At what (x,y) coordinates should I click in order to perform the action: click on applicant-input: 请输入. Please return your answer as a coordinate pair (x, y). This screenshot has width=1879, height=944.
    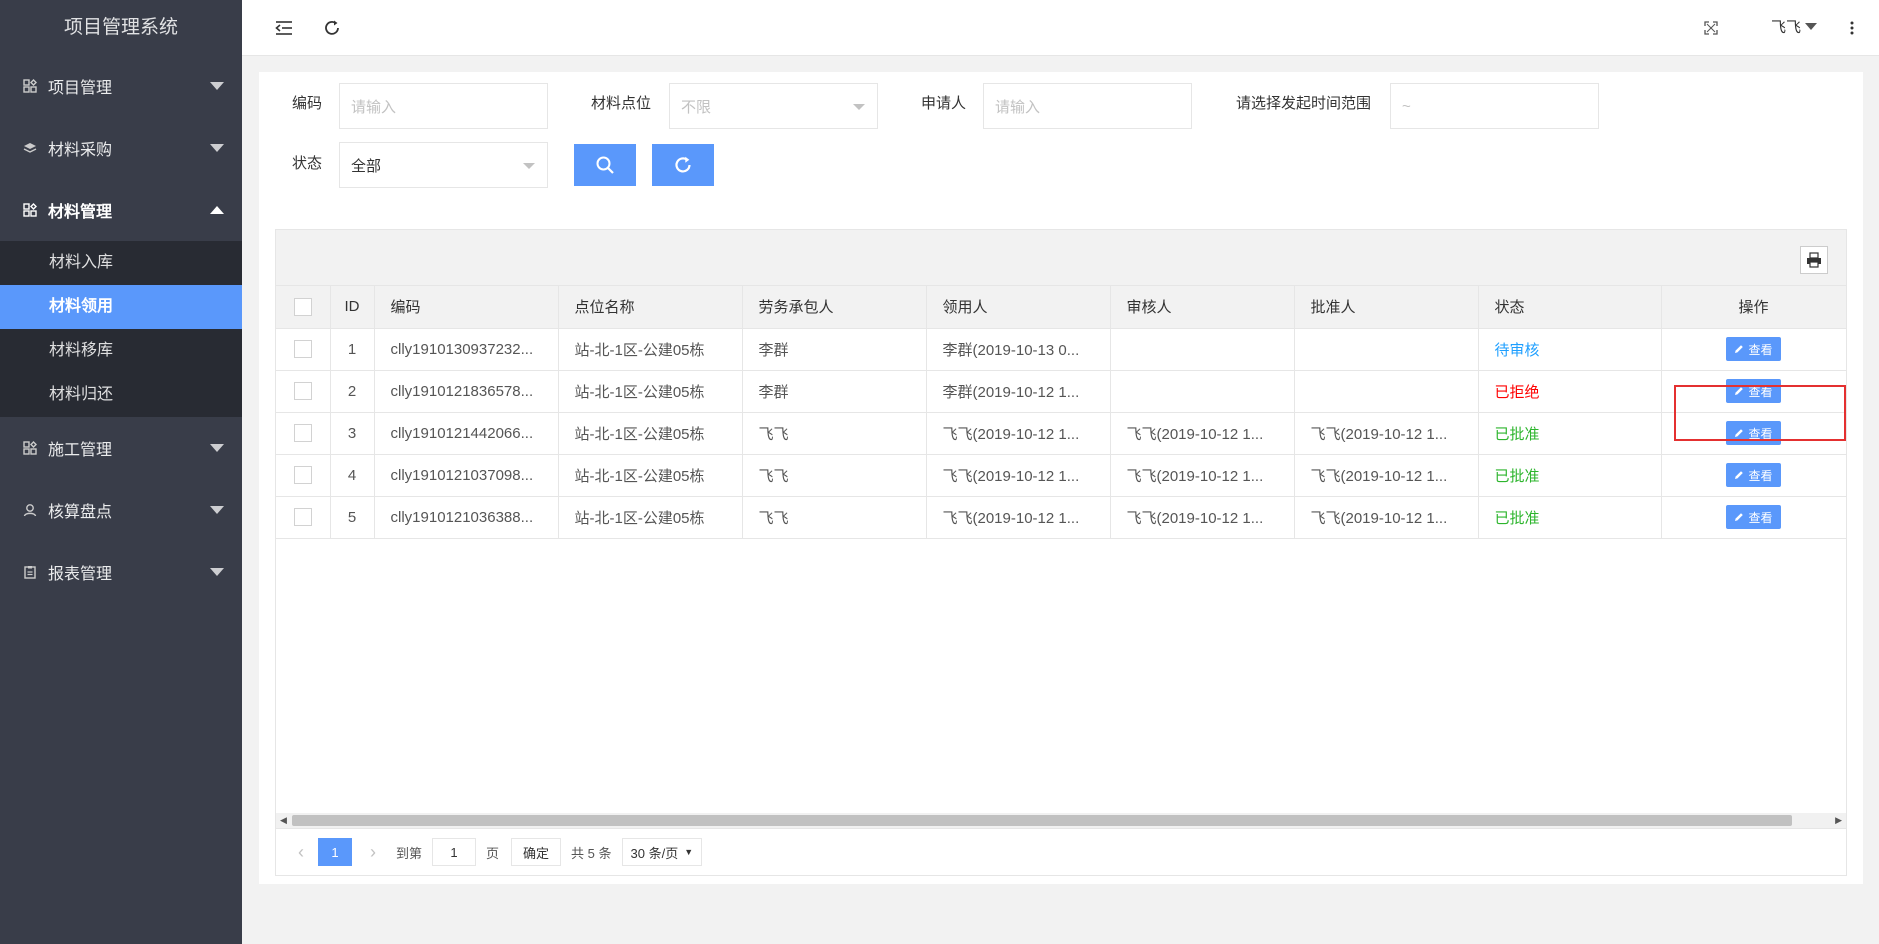
    Looking at the image, I should click on (1087, 106).